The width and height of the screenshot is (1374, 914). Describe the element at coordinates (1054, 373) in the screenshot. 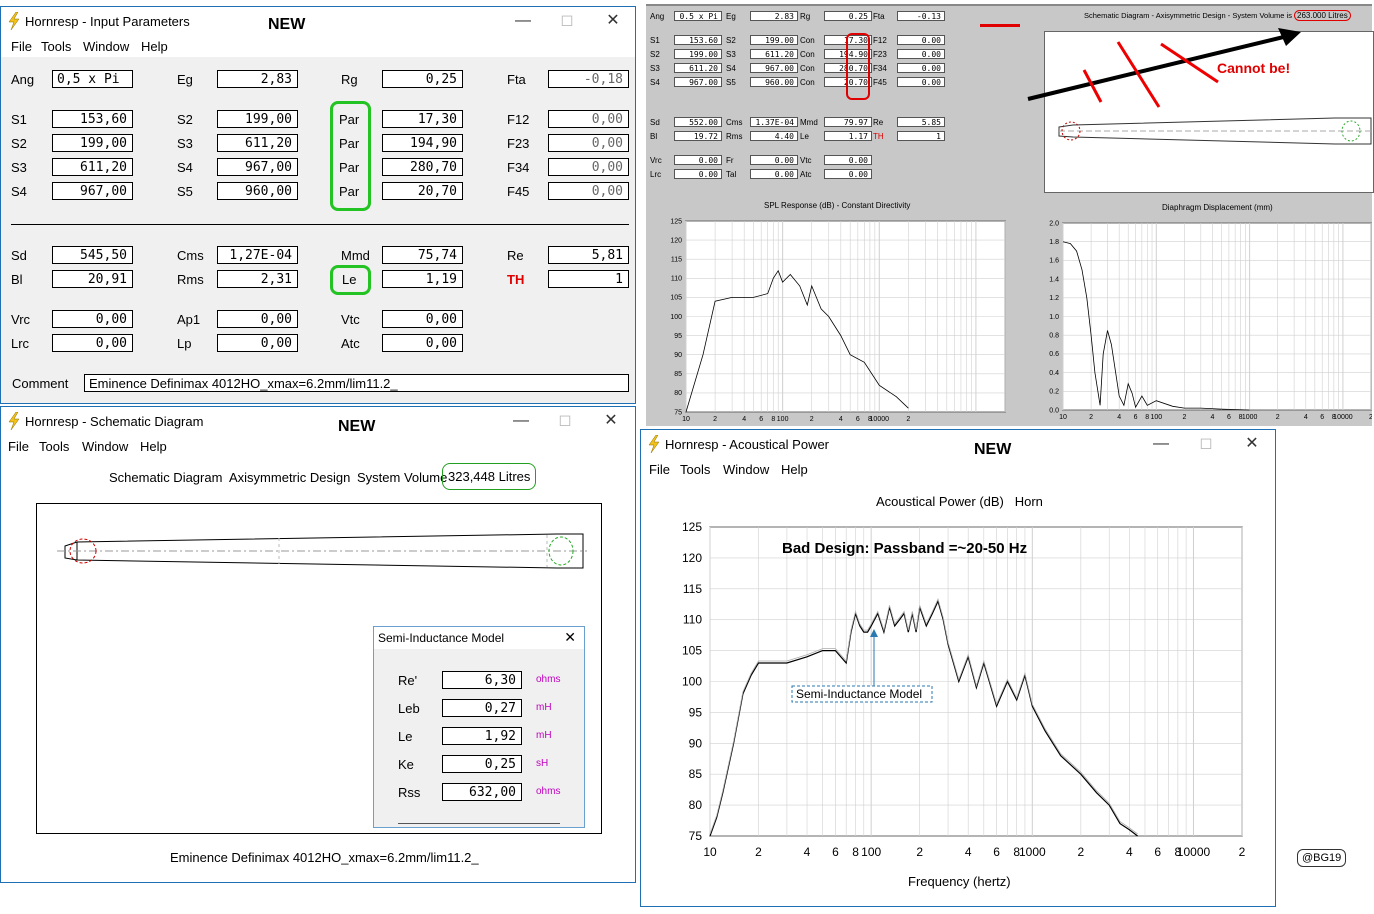

I see `y-tick-label: 0.4` at that location.